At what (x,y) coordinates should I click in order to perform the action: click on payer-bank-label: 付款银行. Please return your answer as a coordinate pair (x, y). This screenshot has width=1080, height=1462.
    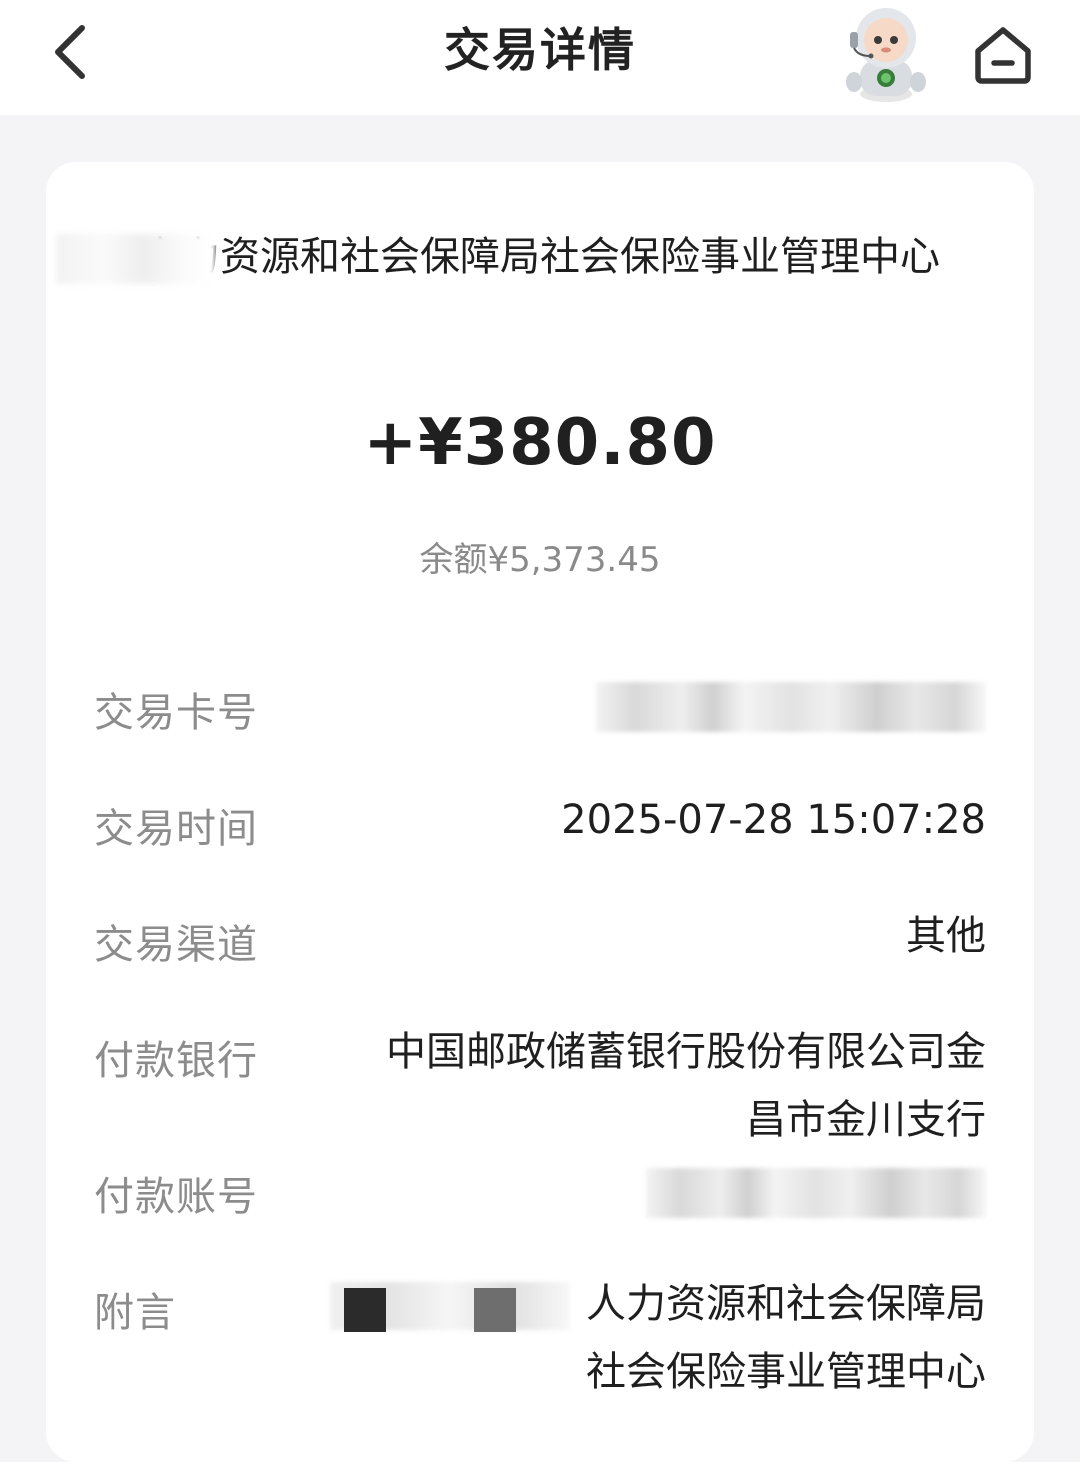
    Looking at the image, I should click on (176, 1061).